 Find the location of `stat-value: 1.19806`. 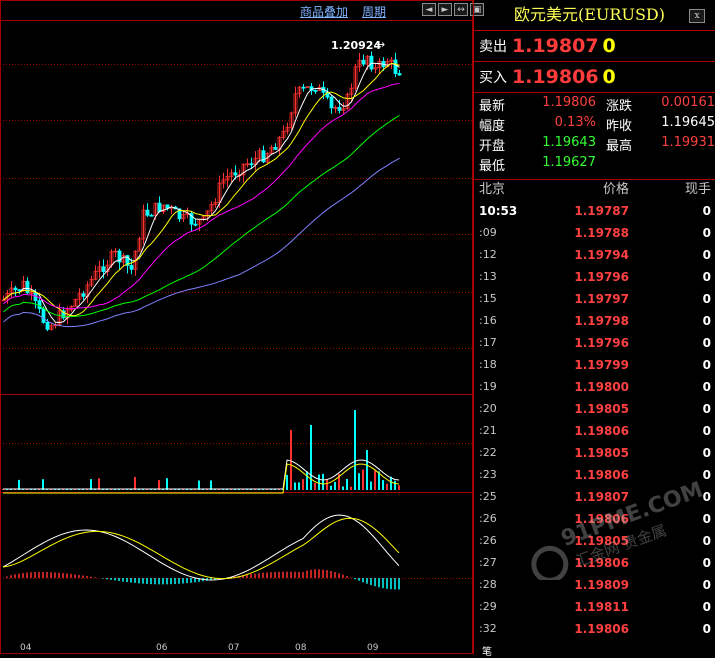

stat-value: 1.19806 is located at coordinates (569, 102).